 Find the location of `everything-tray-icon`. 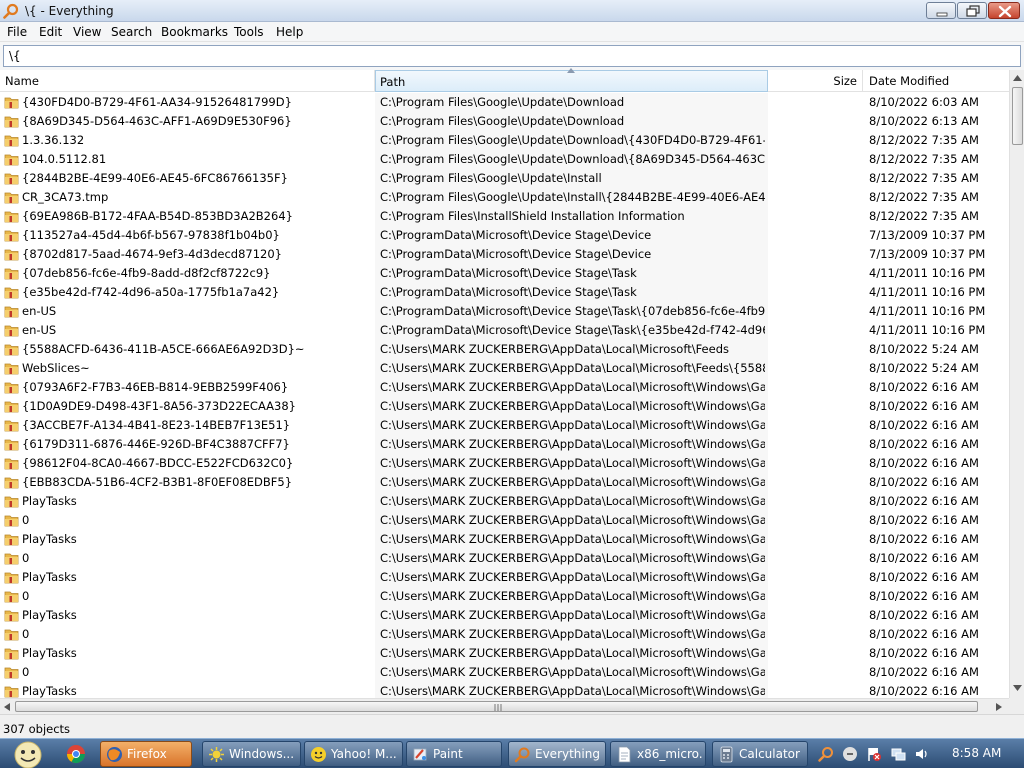

everything-tray-icon is located at coordinates (826, 754).